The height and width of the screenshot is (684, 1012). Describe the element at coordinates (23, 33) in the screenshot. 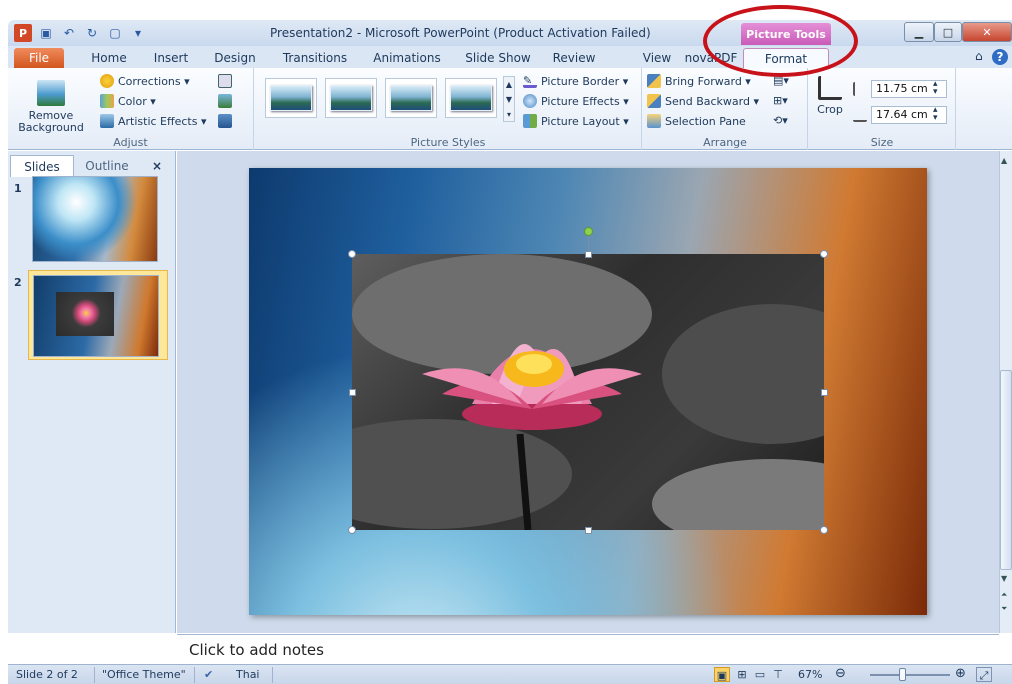

I see `powerpoint-icon: P` at that location.